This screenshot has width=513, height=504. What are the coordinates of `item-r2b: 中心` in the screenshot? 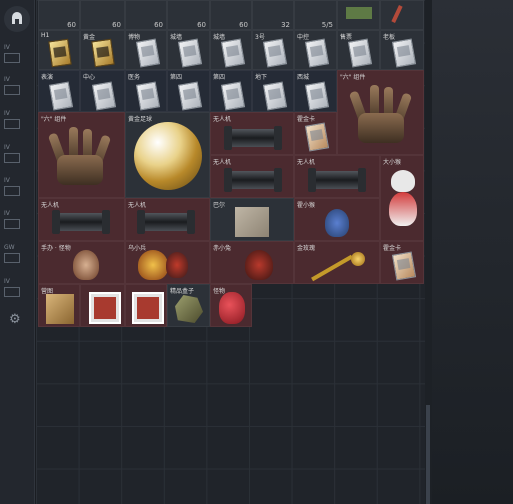 It's located at (102, 91).